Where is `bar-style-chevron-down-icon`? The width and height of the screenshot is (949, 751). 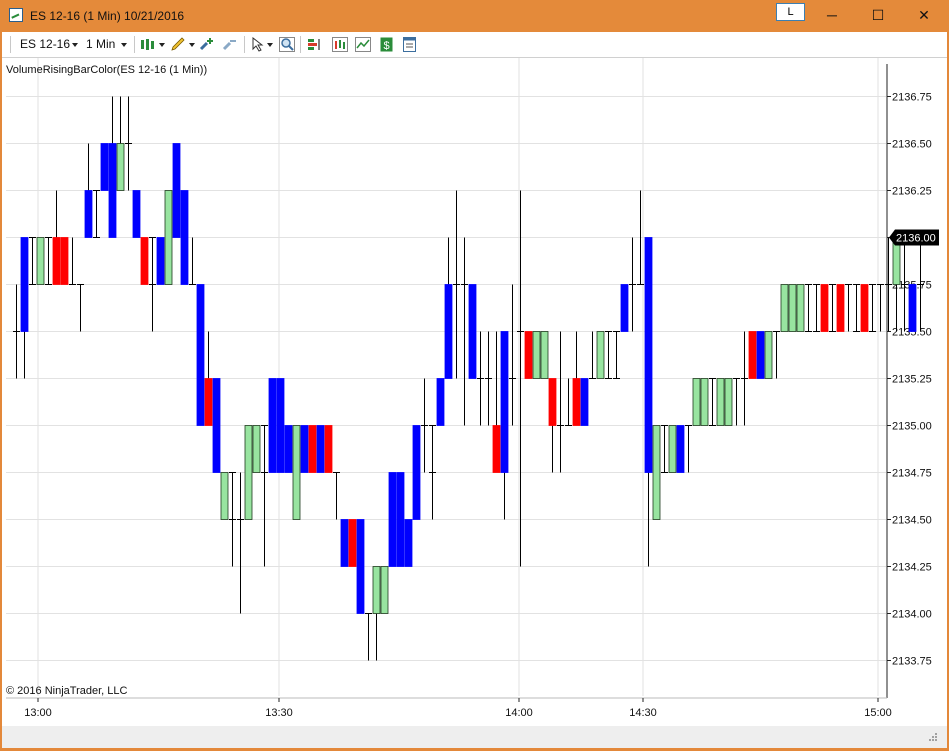
bar-style-chevron-down-icon is located at coordinates (162, 45).